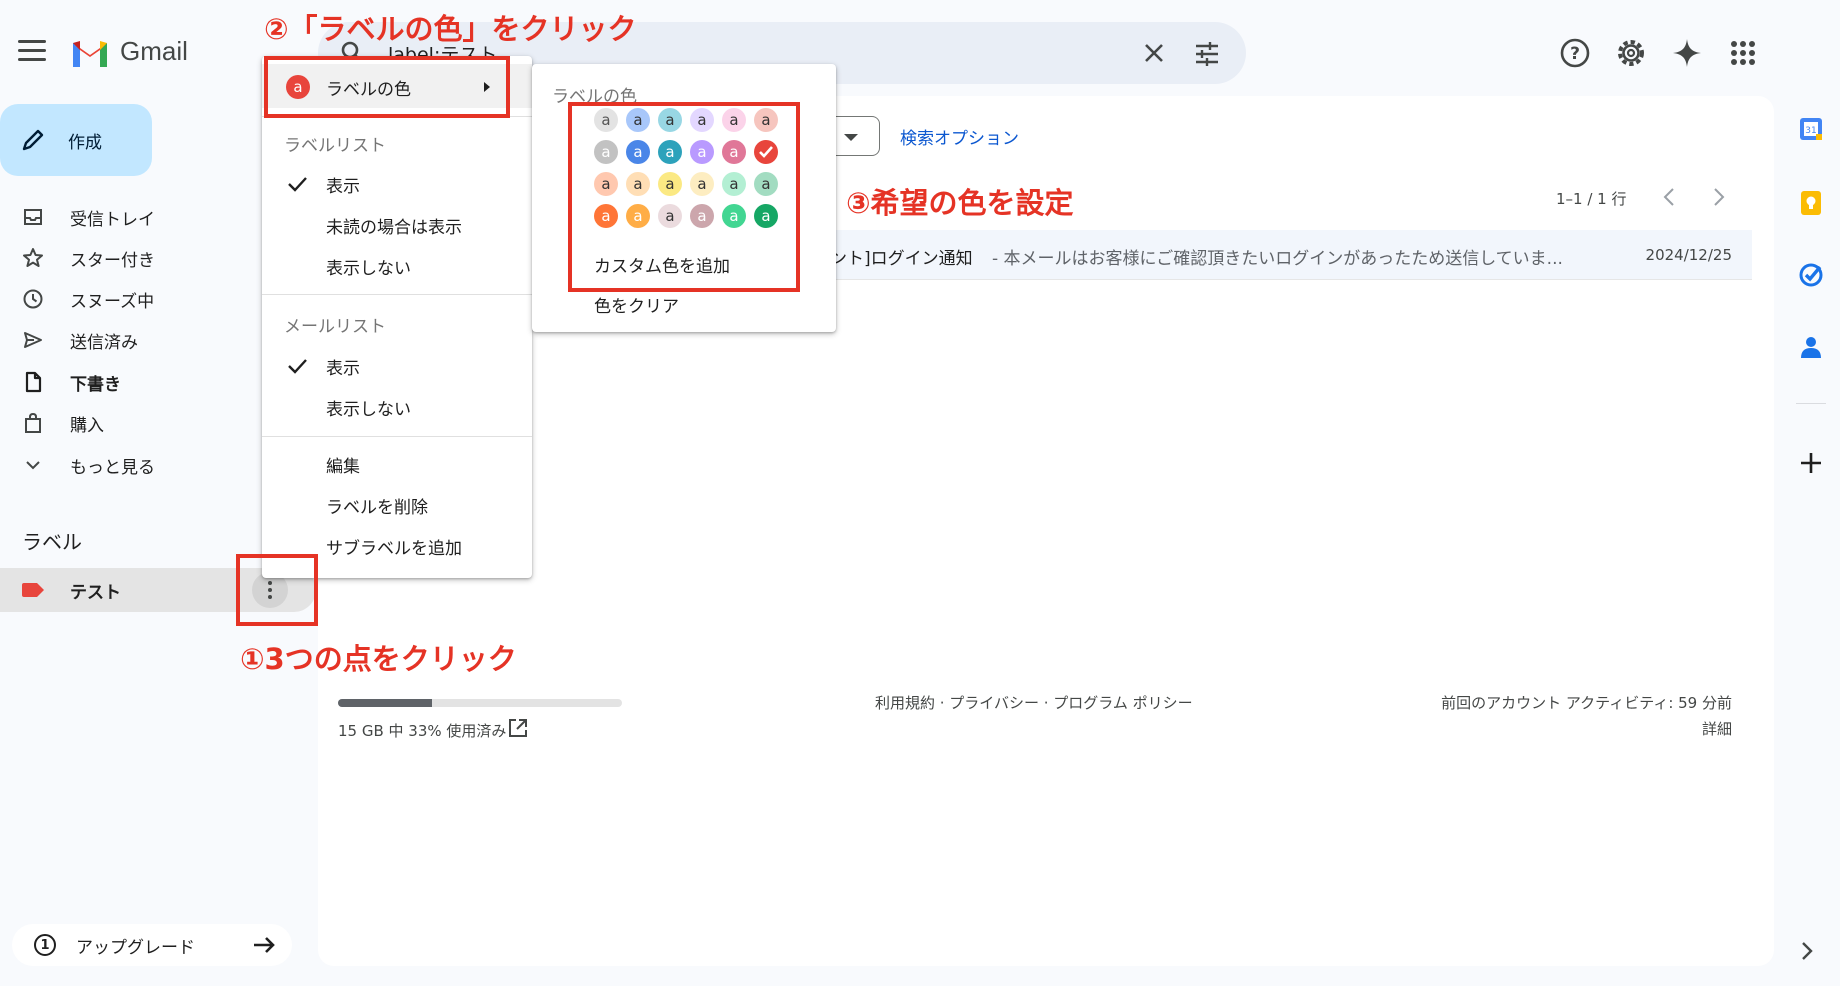 The height and width of the screenshot is (986, 1840). Describe the element at coordinates (394, 548) in the screenshot. I see `menu-item-text: サブラベルを追加` at that location.